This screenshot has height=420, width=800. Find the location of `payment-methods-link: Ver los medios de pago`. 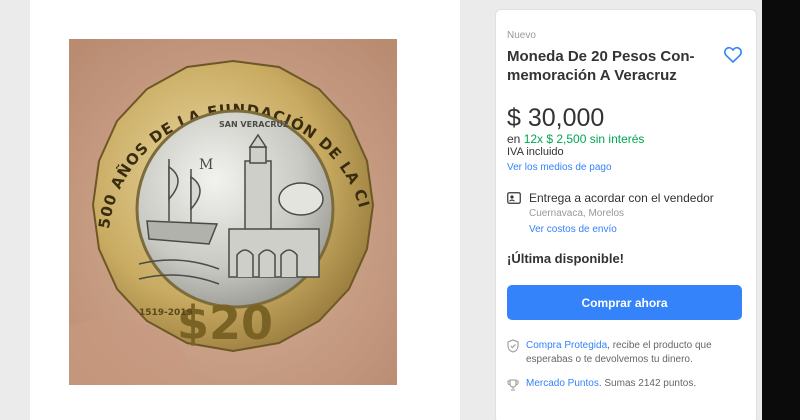

payment-methods-link: Ver los medios de pago is located at coordinates (559, 167).